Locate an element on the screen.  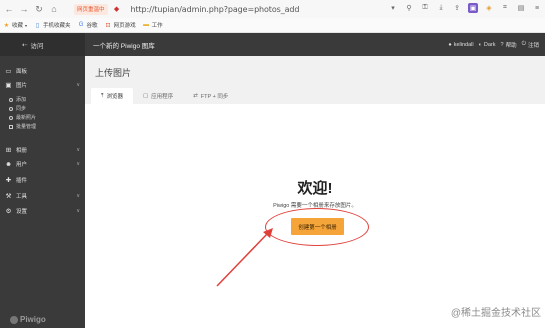
sidebar-subitem-sync: 同步 is located at coordinates (42, 108).